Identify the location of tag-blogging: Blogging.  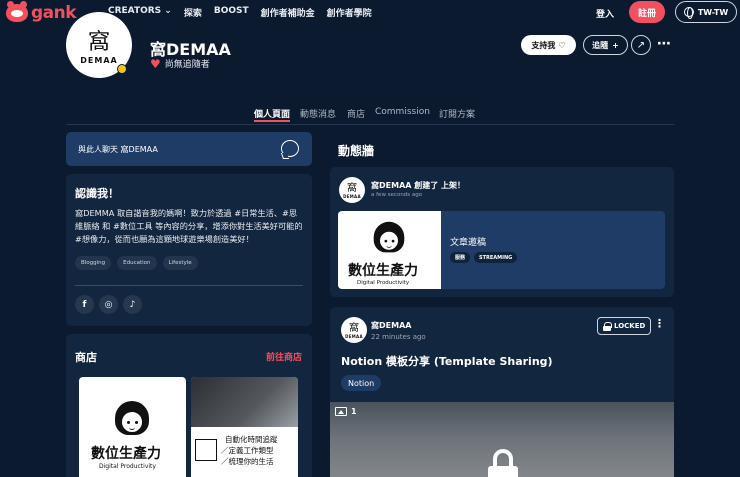
(93, 263).